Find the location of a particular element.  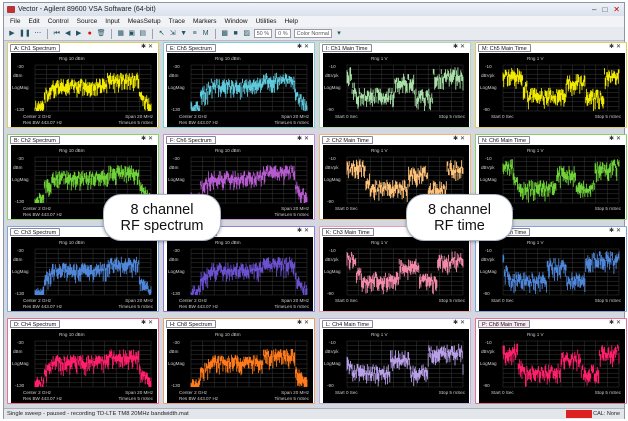

step-icon: ⋯ is located at coordinates (38, 34).